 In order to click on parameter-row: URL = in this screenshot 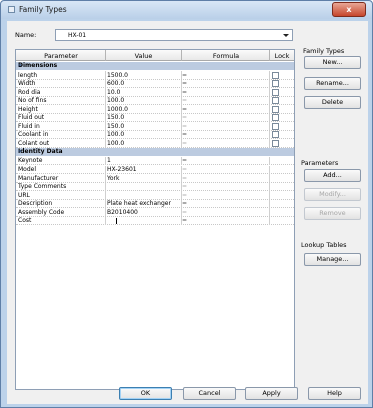, I will do `click(155, 195)`.